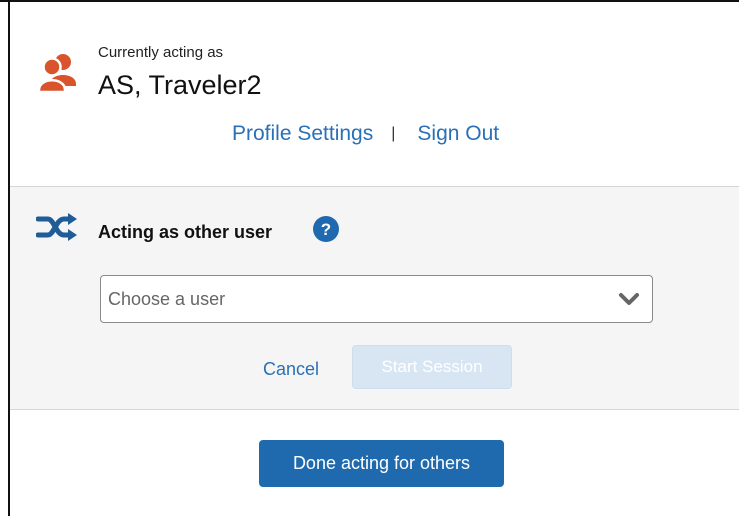 This screenshot has width=739, height=516. Describe the element at coordinates (381, 463) in the screenshot. I see `done-acting-button: Done acting for others` at that location.